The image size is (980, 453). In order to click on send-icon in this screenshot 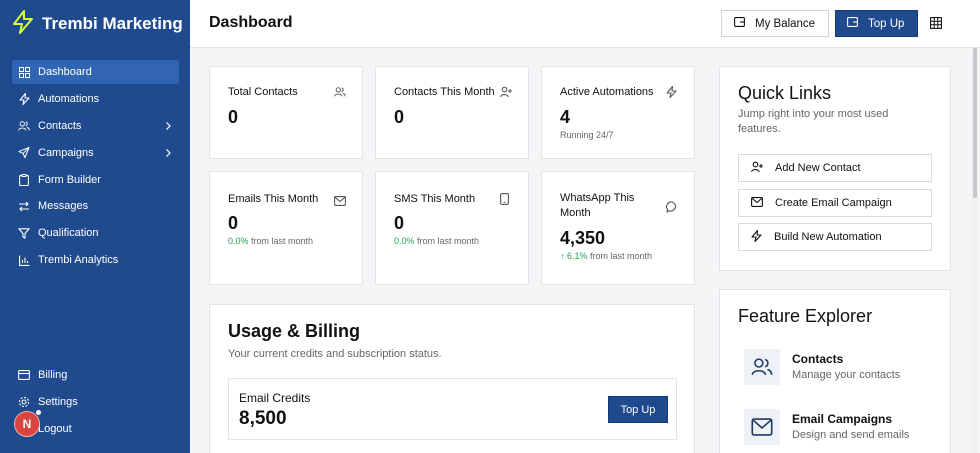, I will do `click(24, 153)`.